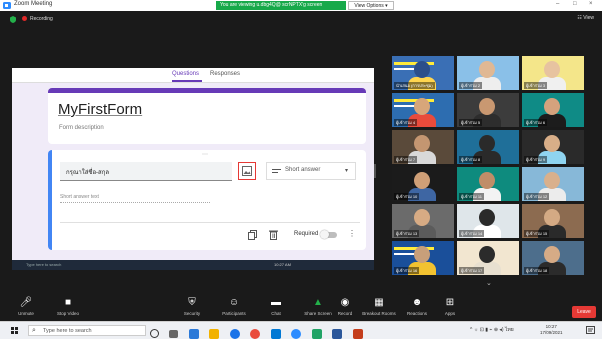  What do you see at coordinates (276, 302) in the screenshot?
I see `chat-icon: ▬` at bounding box center [276, 302].